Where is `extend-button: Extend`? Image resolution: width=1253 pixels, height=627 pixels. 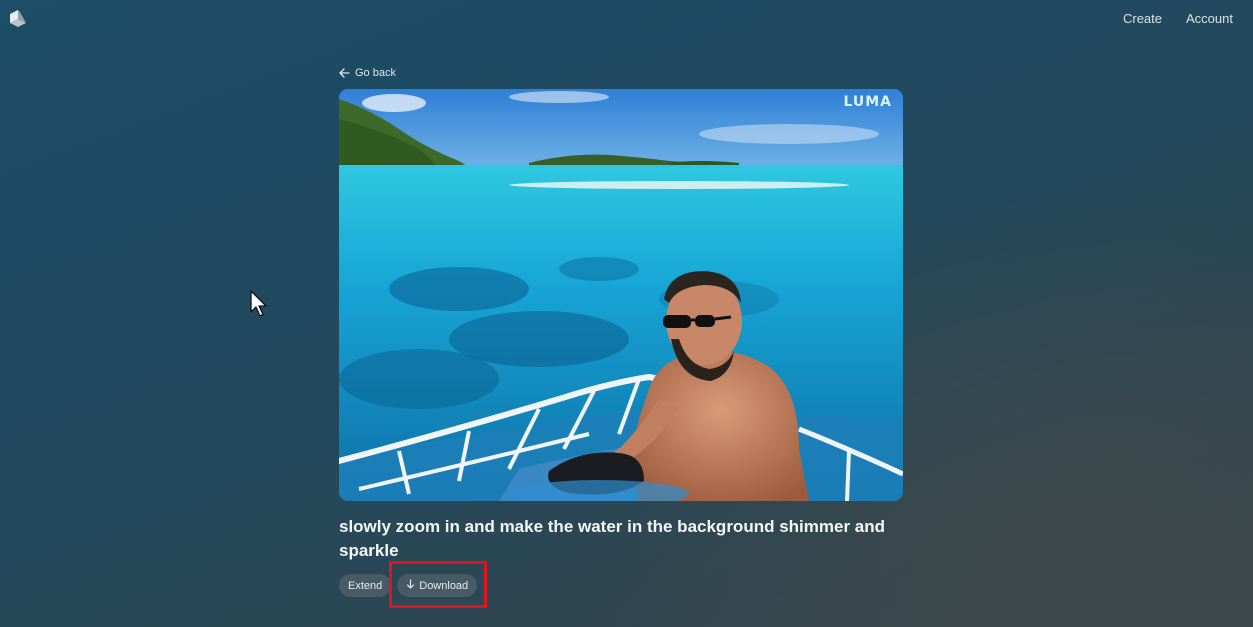 extend-button: Extend is located at coordinates (365, 585).